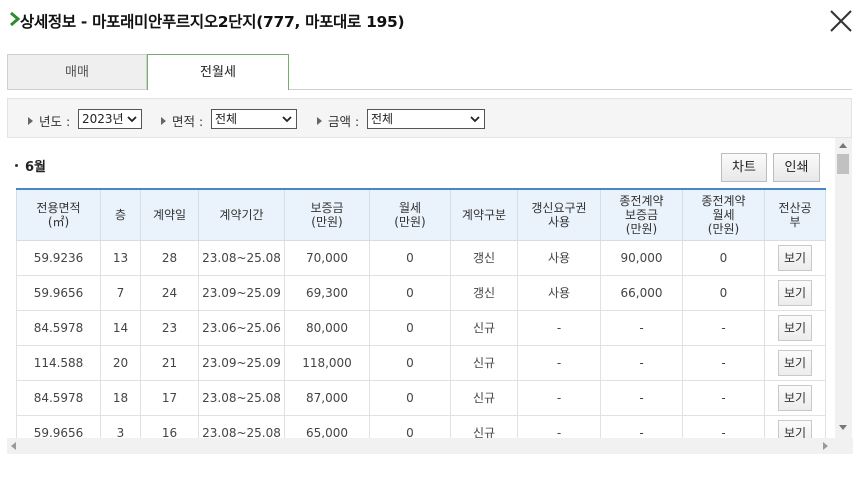 The width and height of the screenshot is (860, 495). Describe the element at coordinates (169, 397) in the screenshot. I see `table-cell: 17` at that location.